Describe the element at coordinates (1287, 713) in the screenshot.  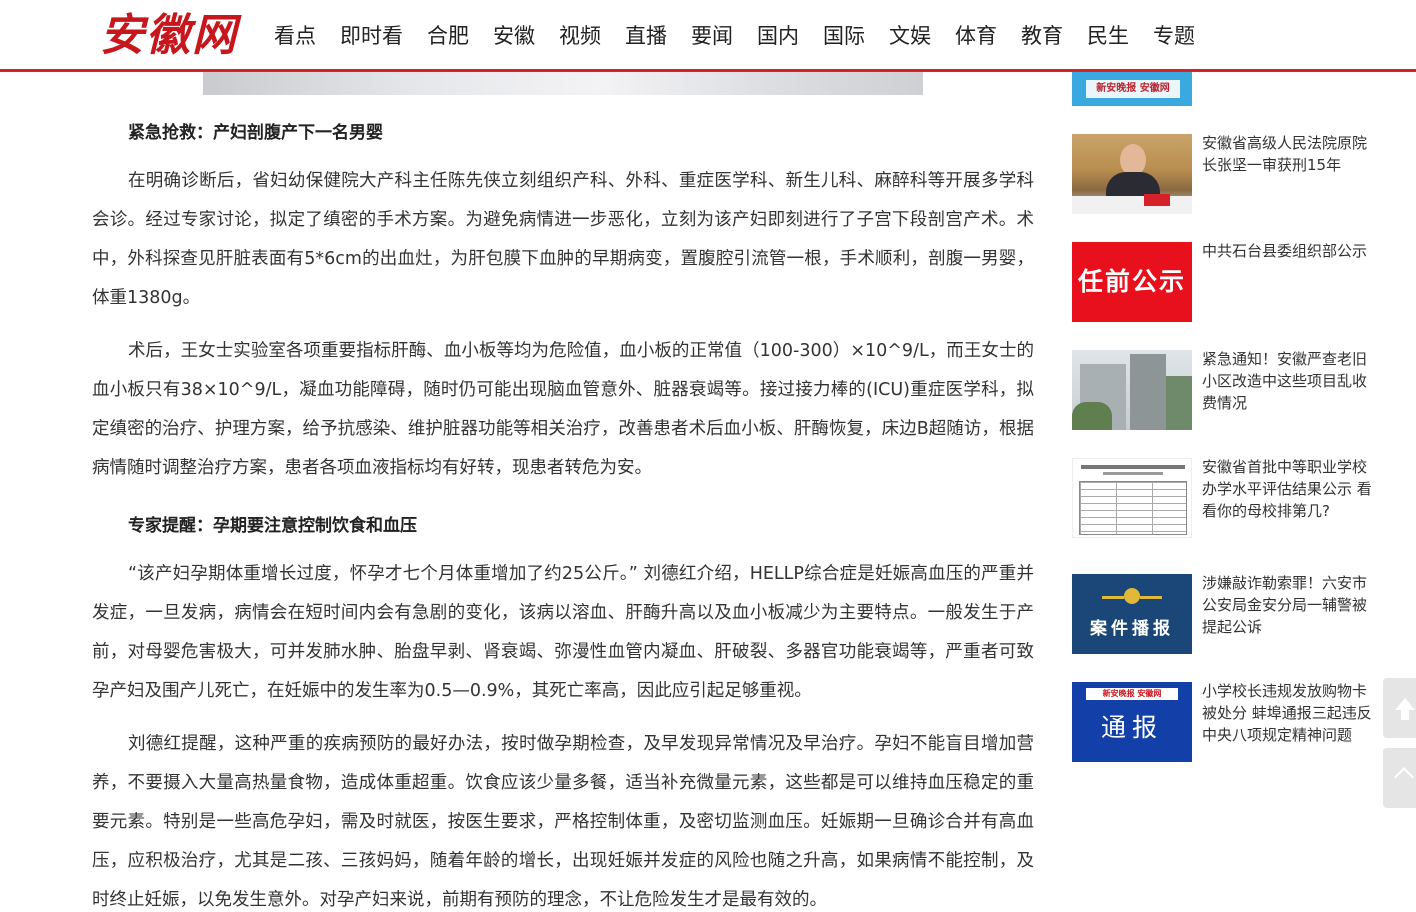
I see `news-link: 小学校长违规发放购物卡被处分 蚌埠通报三起违反中央八项规定精神问题` at that location.